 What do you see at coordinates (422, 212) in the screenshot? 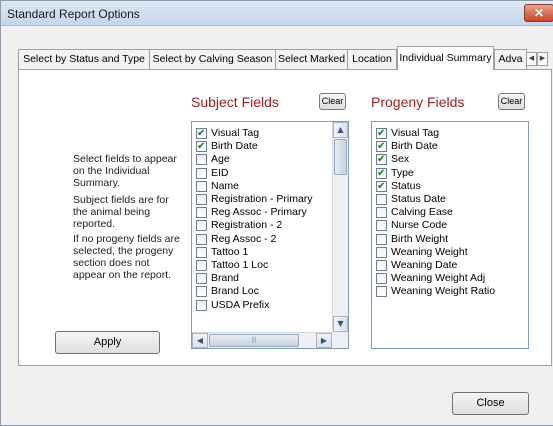
I see `field-label: Calving Ease` at bounding box center [422, 212].